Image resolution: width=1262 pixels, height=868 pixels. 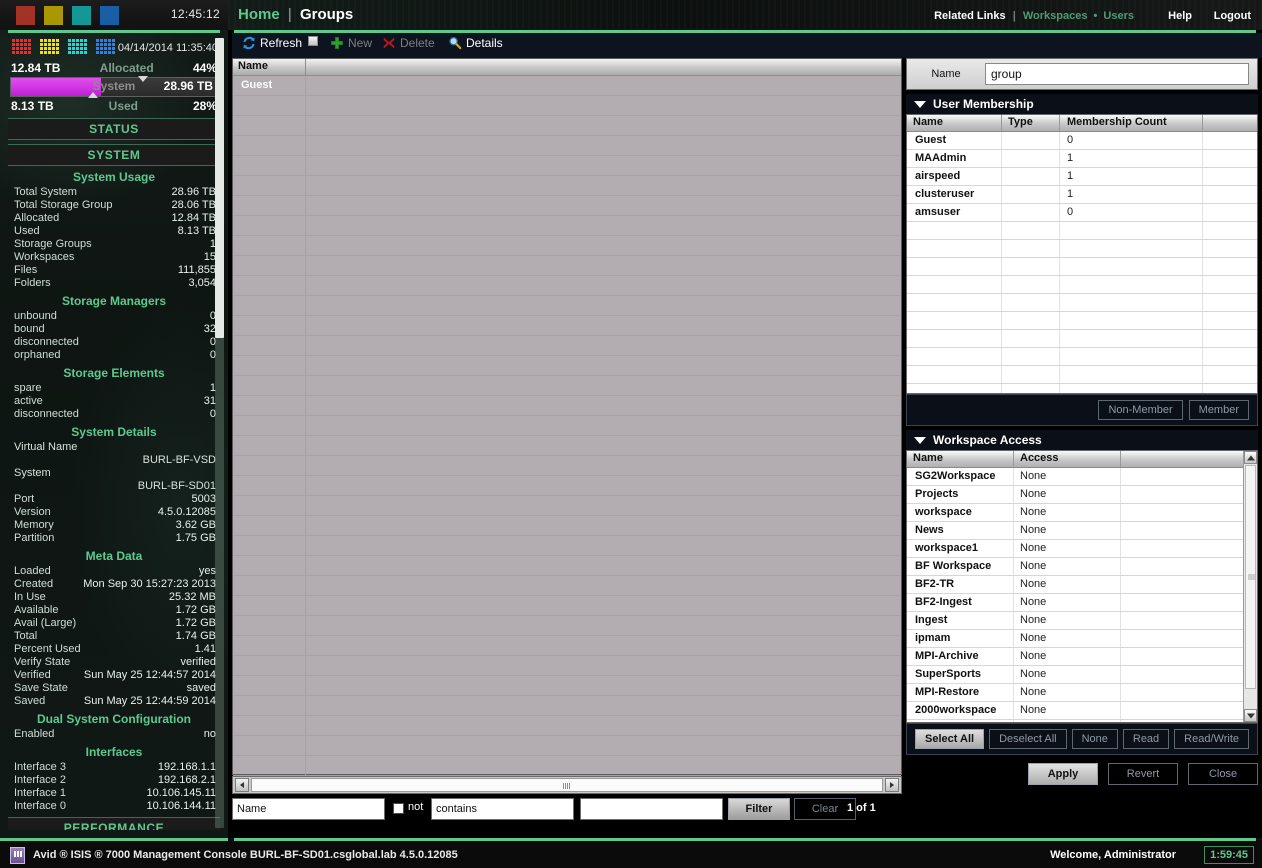 What do you see at coordinates (1180, 16) in the screenshot?
I see `help-link: Help` at bounding box center [1180, 16].